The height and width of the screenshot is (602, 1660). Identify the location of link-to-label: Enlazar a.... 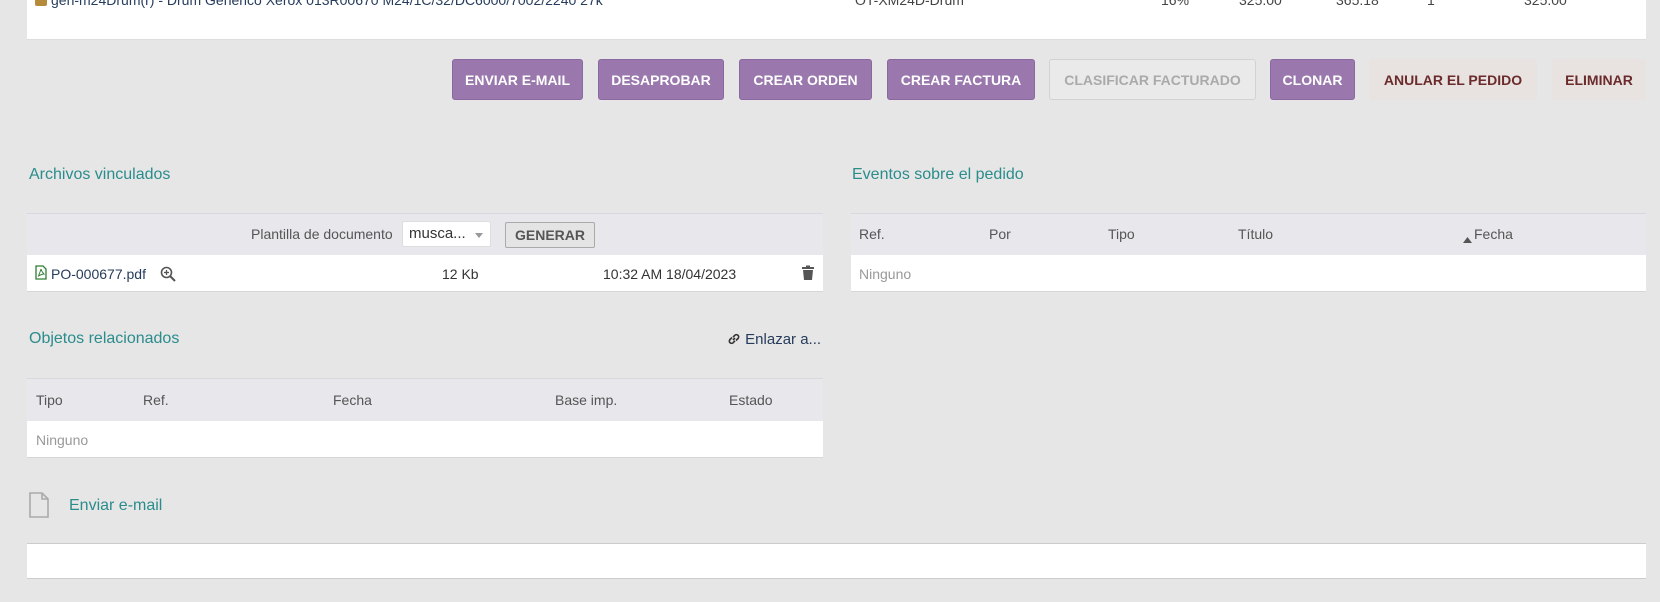
(783, 339).